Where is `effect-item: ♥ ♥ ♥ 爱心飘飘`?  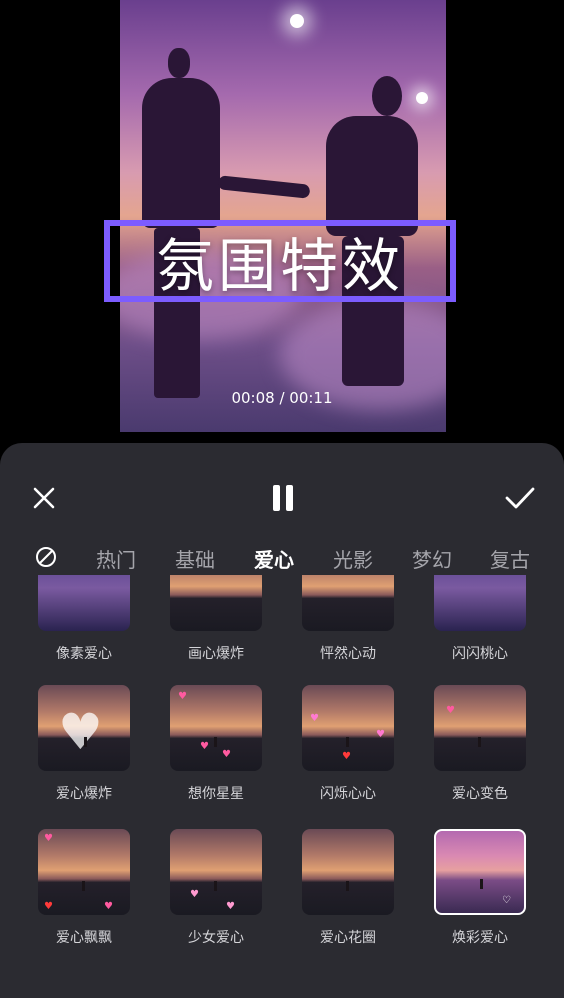
effect-item: ♥ ♥ ♥ 爱心飘飘 is located at coordinates (85, 888).